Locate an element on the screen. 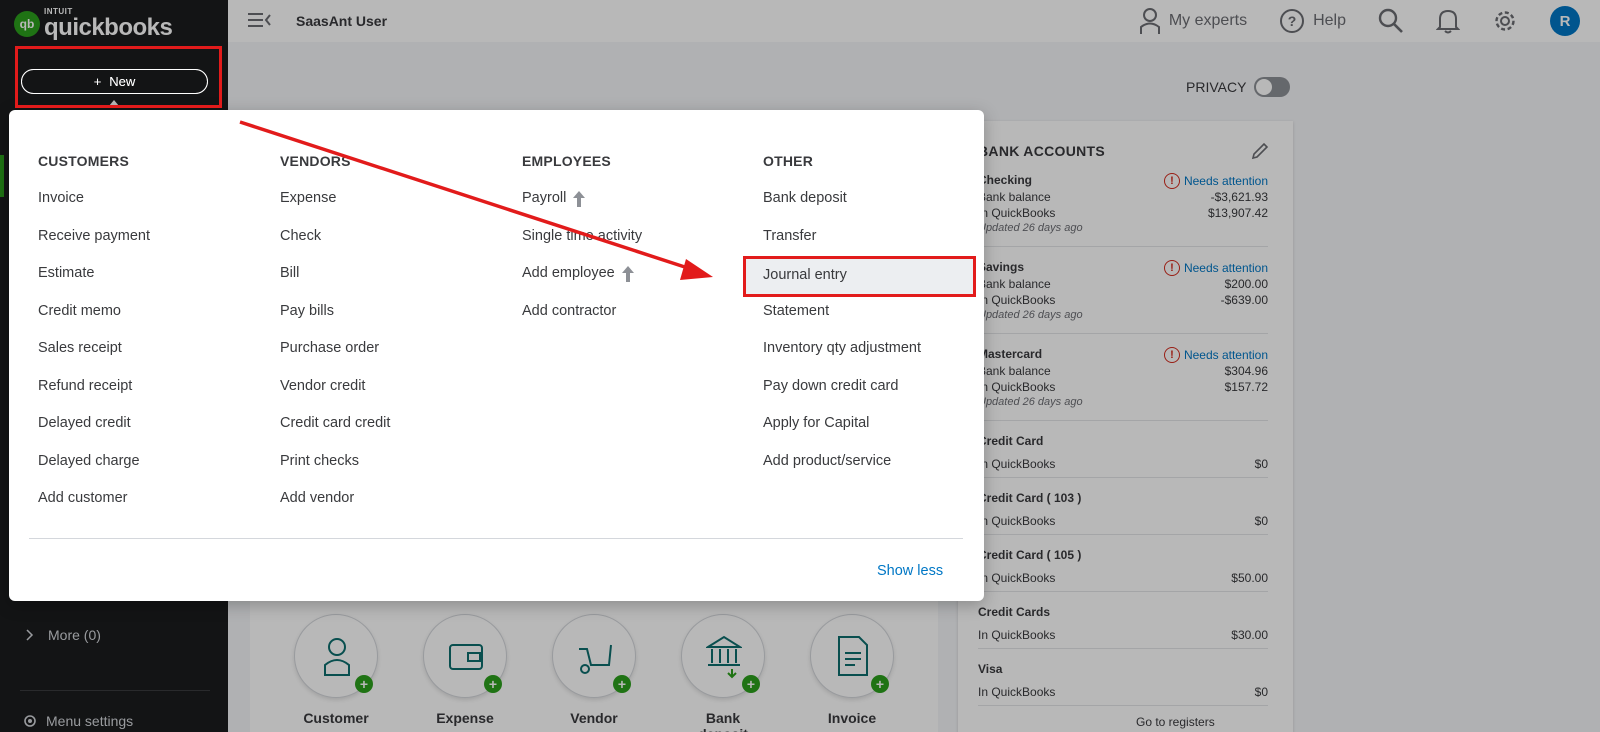 This screenshot has width=1600, height=732. menu-item-statement: Statement is located at coordinates (842, 322).